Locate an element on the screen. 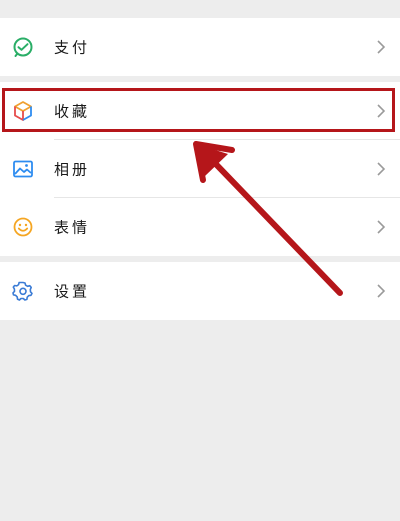  group-settings: 设置 is located at coordinates (200, 291).